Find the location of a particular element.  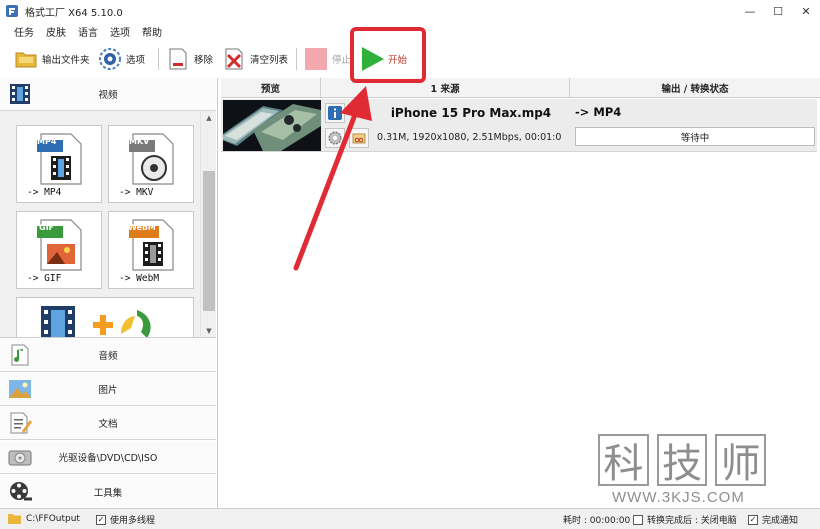

clear-list-label: 清空列表 is located at coordinates (269, 60).